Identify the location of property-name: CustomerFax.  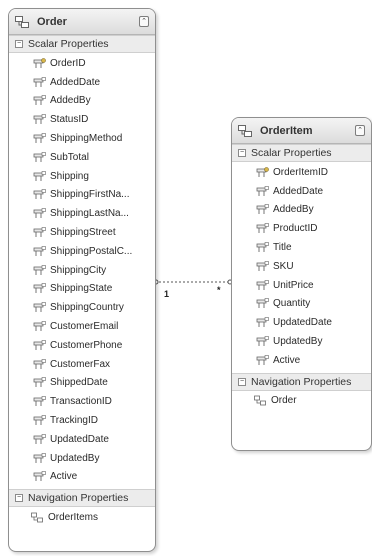
(80, 364).